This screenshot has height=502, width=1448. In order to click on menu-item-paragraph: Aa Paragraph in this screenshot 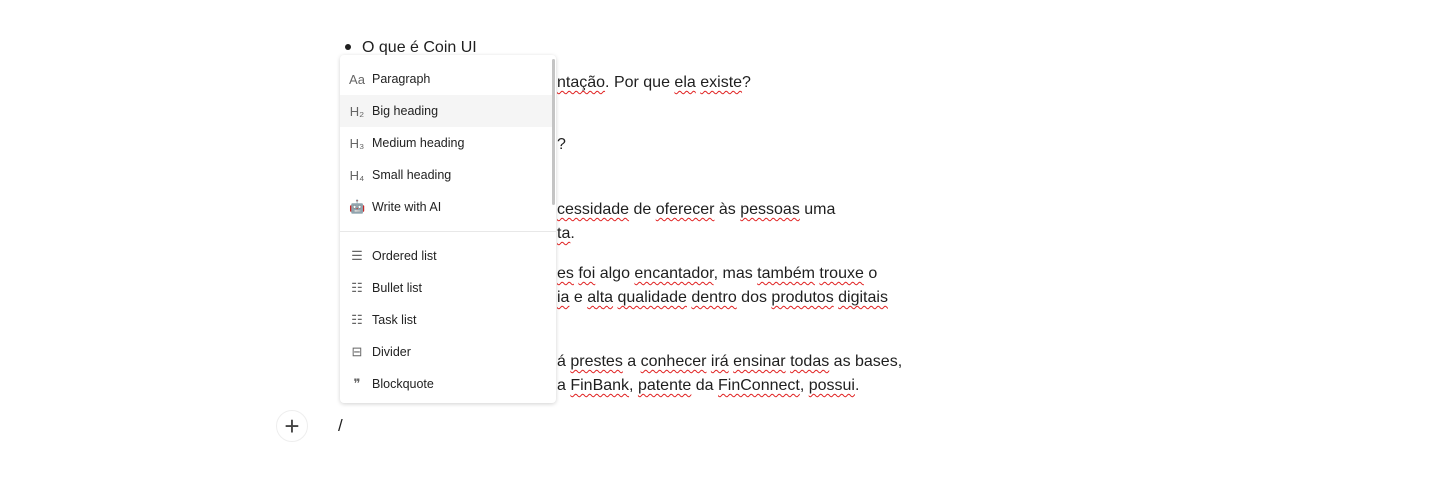, I will do `click(446, 79)`.